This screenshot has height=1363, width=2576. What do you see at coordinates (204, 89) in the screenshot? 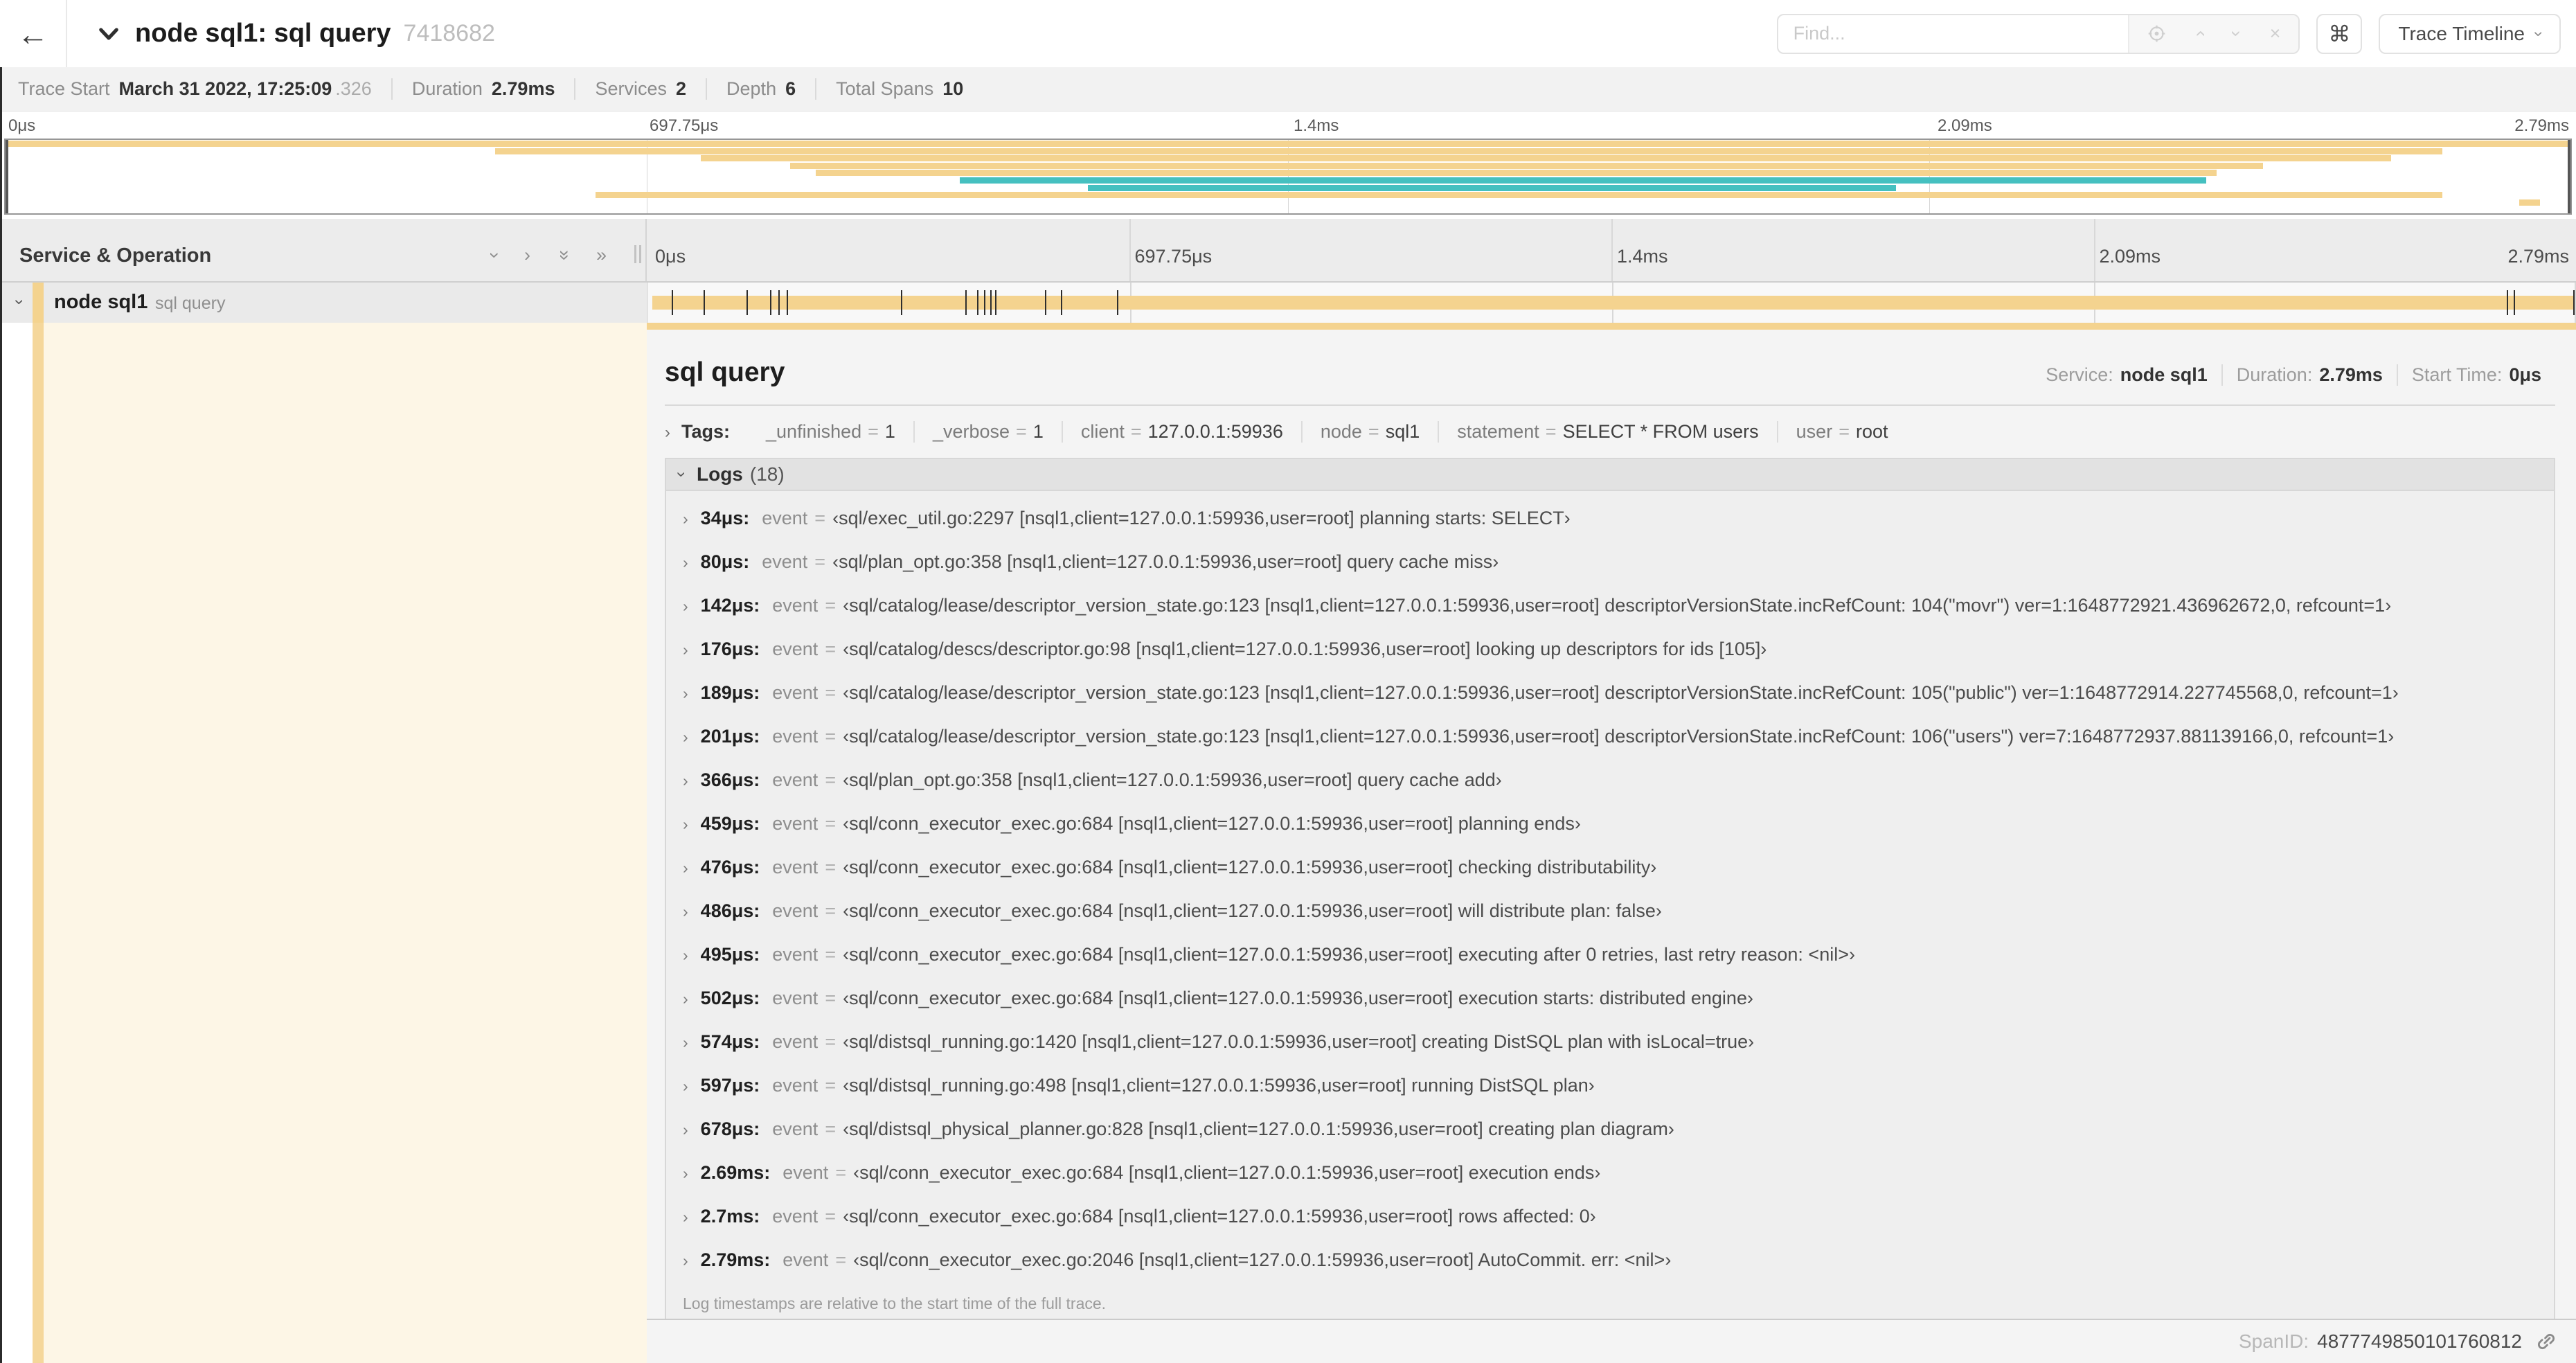
I see `trace-info-item: Trace Start March 31 2022, 17:25:09.326` at bounding box center [204, 89].